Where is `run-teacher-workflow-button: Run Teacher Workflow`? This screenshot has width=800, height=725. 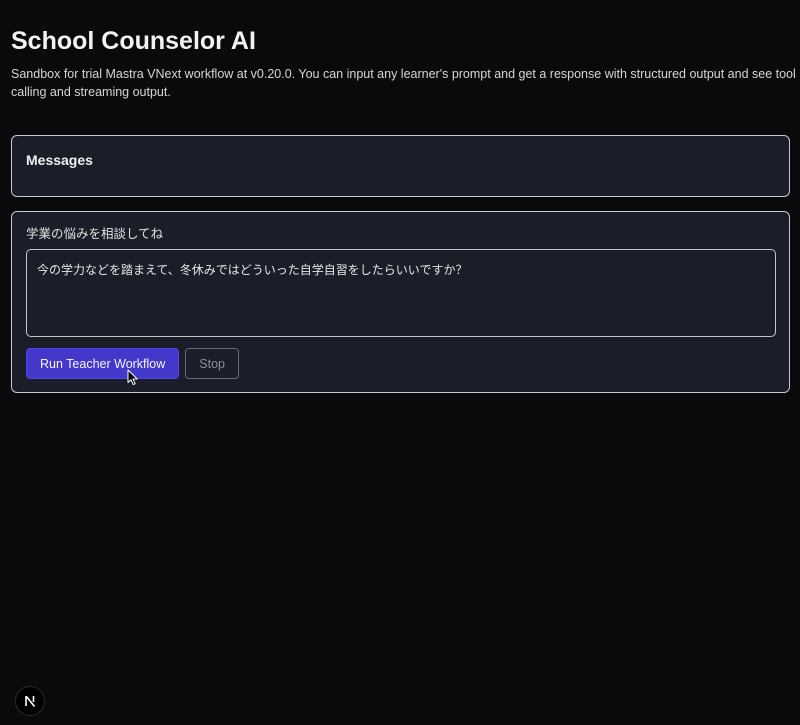
run-teacher-workflow-button: Run Teacher Workflow is located at coordinates (103, 363).